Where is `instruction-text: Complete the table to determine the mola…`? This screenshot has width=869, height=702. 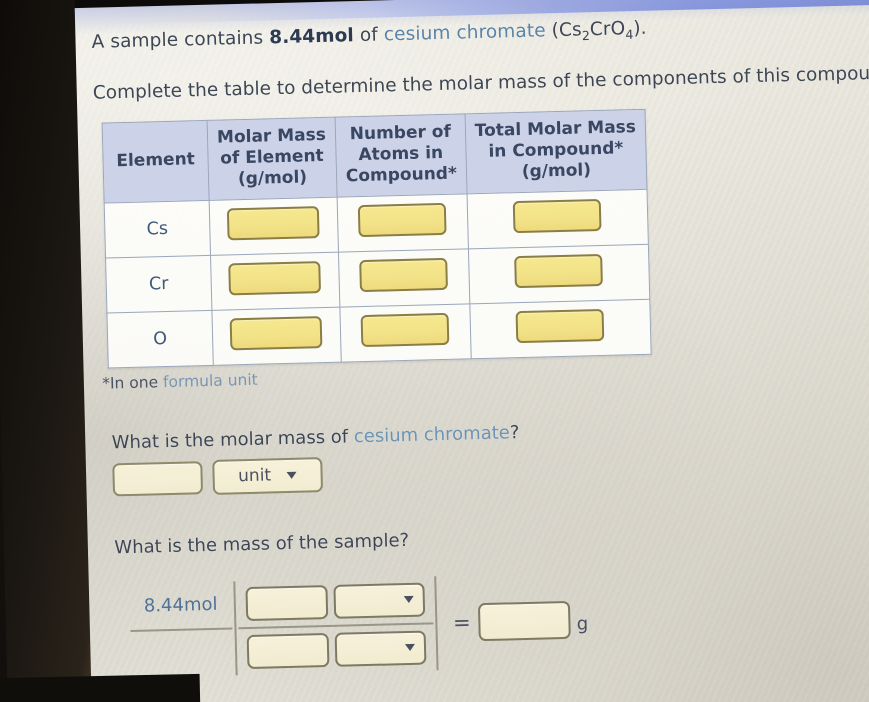
instruction-text: Complete the table to determine the mola… is located at coordinates (480, 82).